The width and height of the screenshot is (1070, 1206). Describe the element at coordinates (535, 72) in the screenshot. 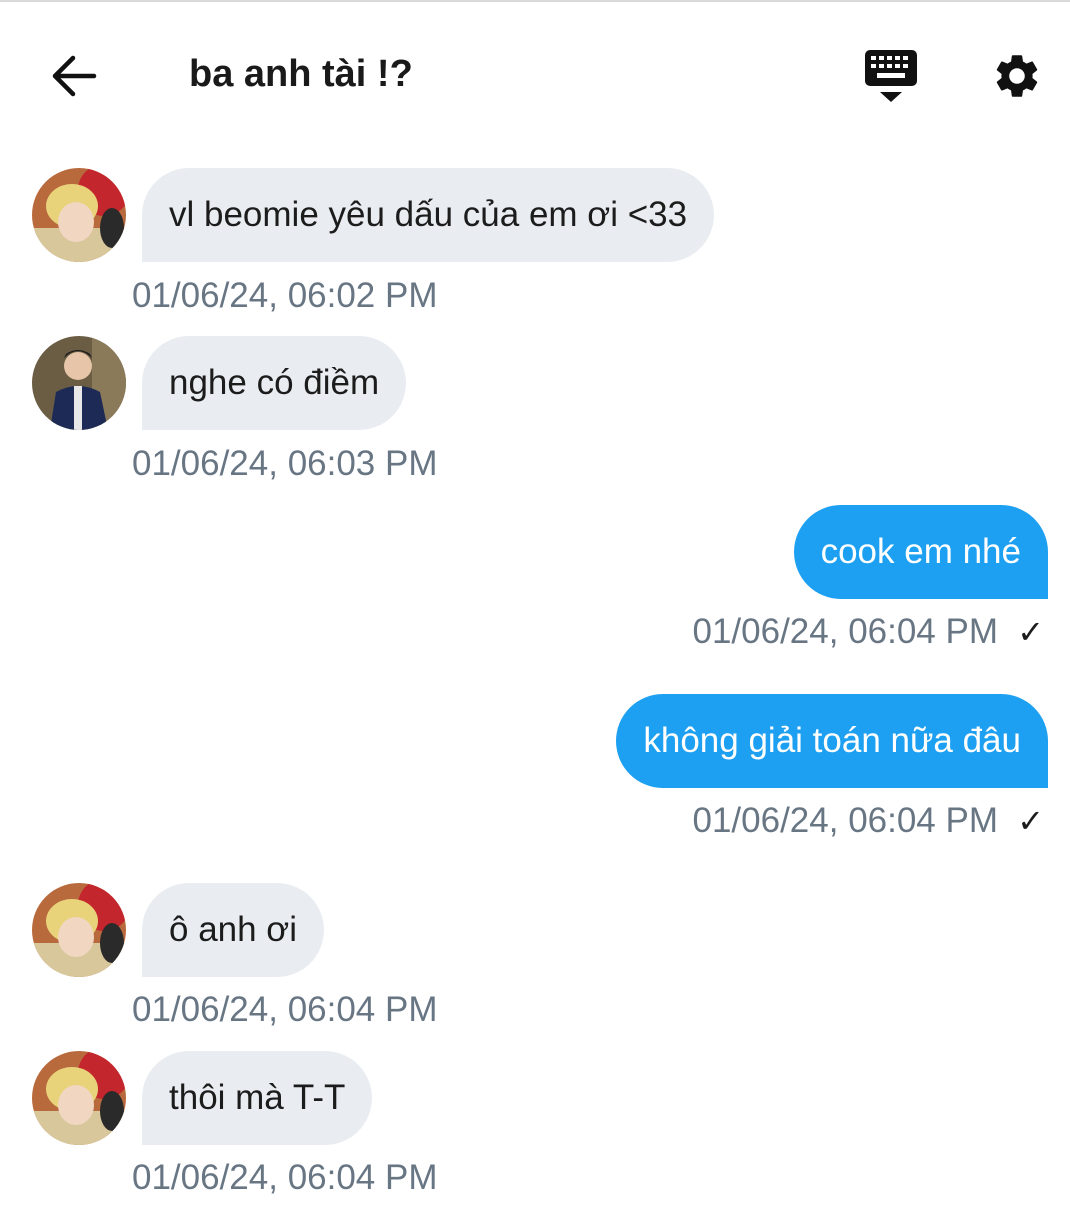

I see `conversation-header: ba anh tài !?` at that location.